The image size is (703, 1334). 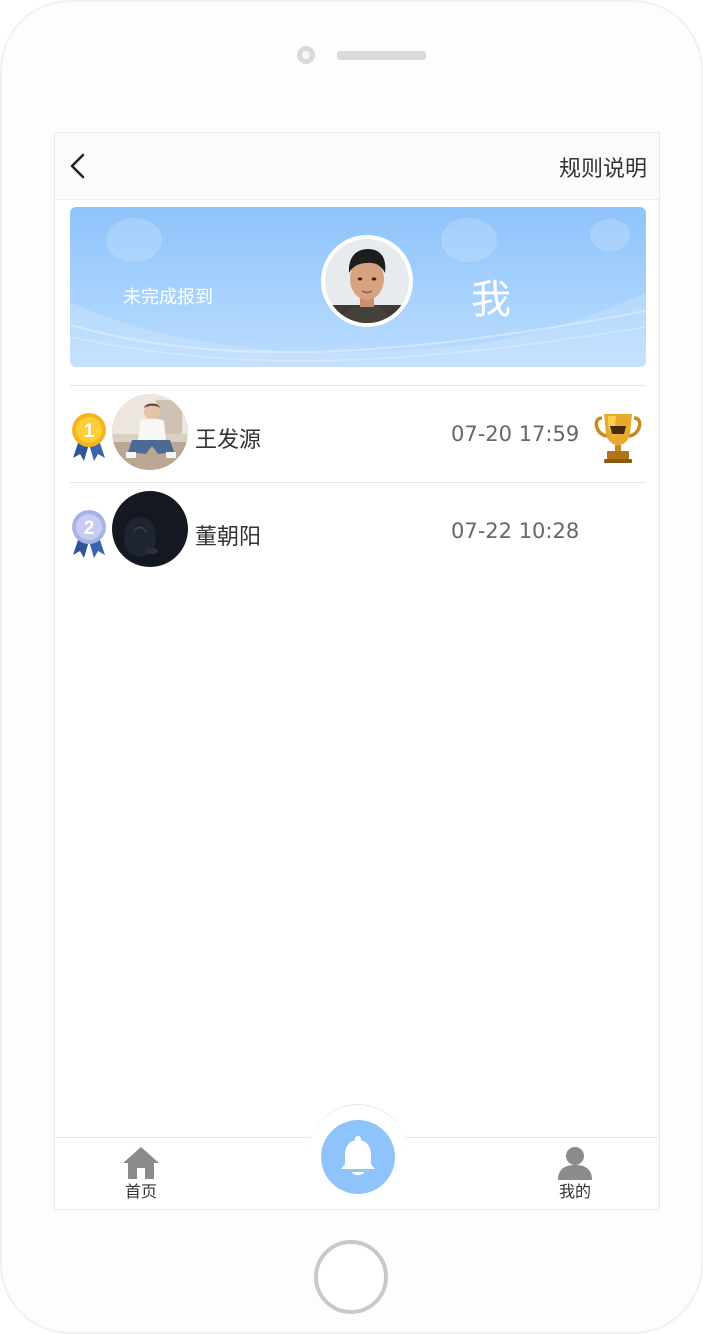 I want to click on notification-button, so click(x=358, y=1157).